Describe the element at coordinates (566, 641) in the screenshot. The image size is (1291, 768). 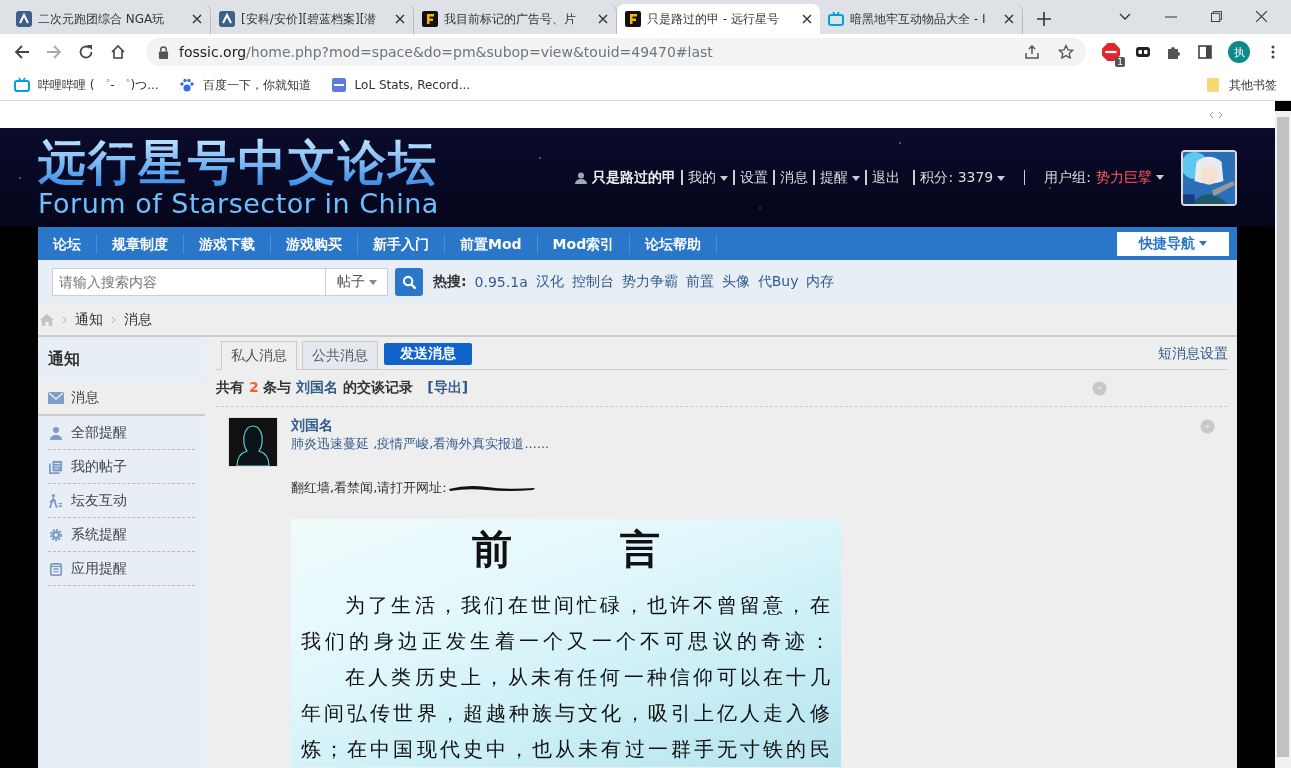
I see `document-line: 我们的身边正发生着一个又一个不可思议的奇迹：` at that location.